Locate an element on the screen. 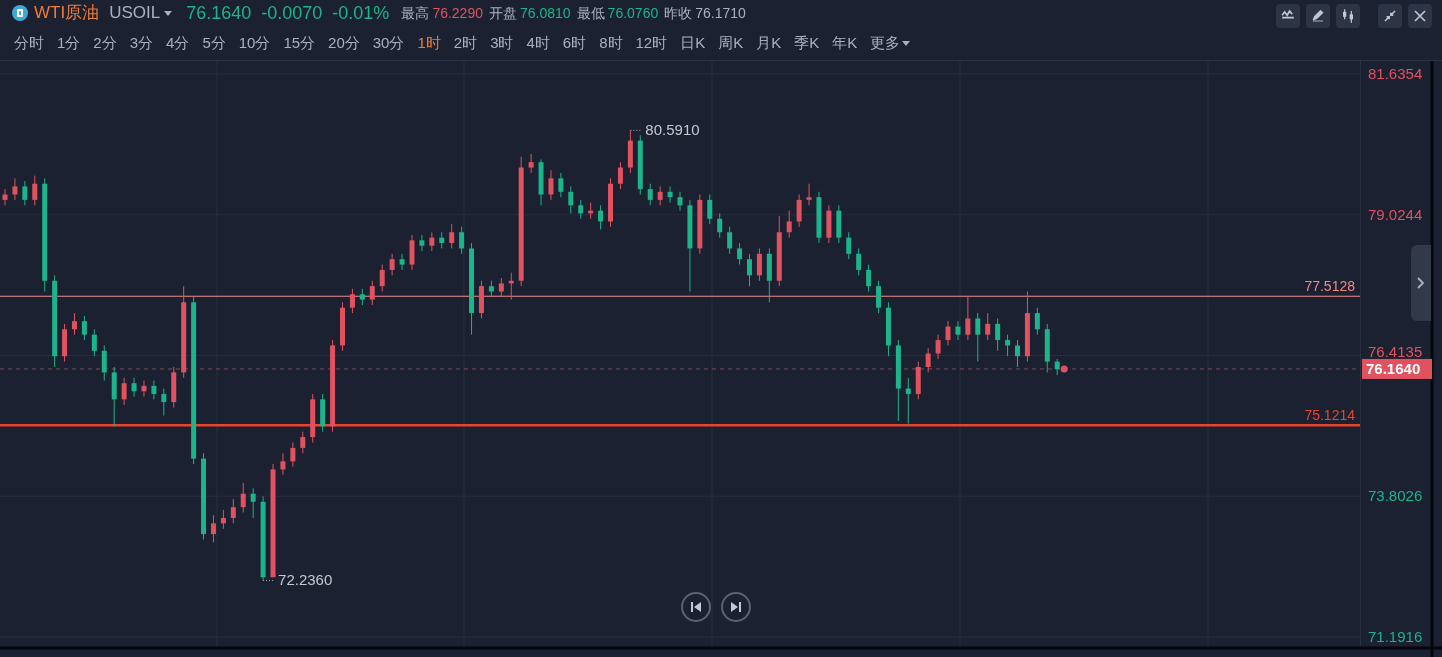 Image resolution: width=1442 pixels, height=657 pixels. candles-button is located at coordinates (1348, 16).